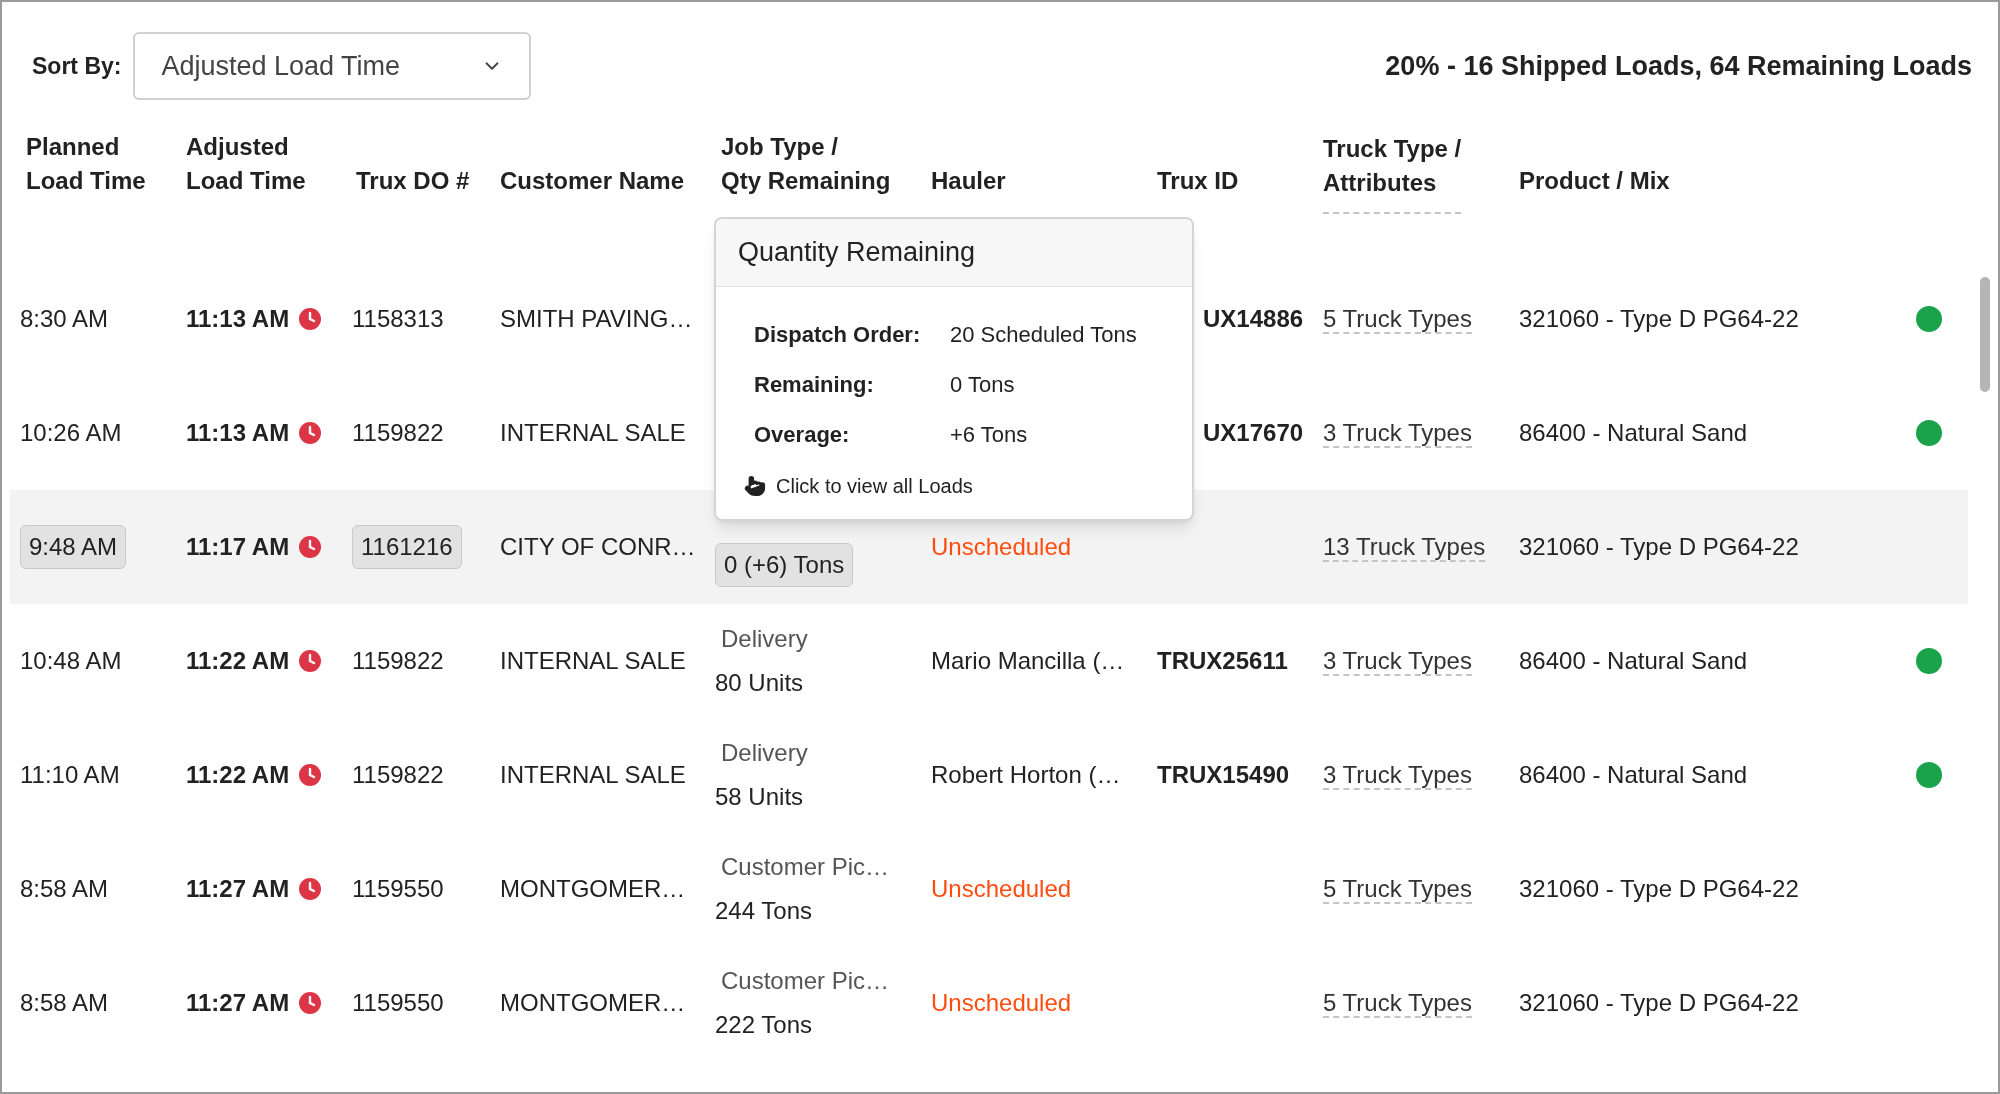 Image resolution: width=2000 pixels, height=1094 pixels. What do you see at coordinates (838, 334) in the screenshot?
I see `popover-label: Dispatch Order:` at bounding box center [838, 334].